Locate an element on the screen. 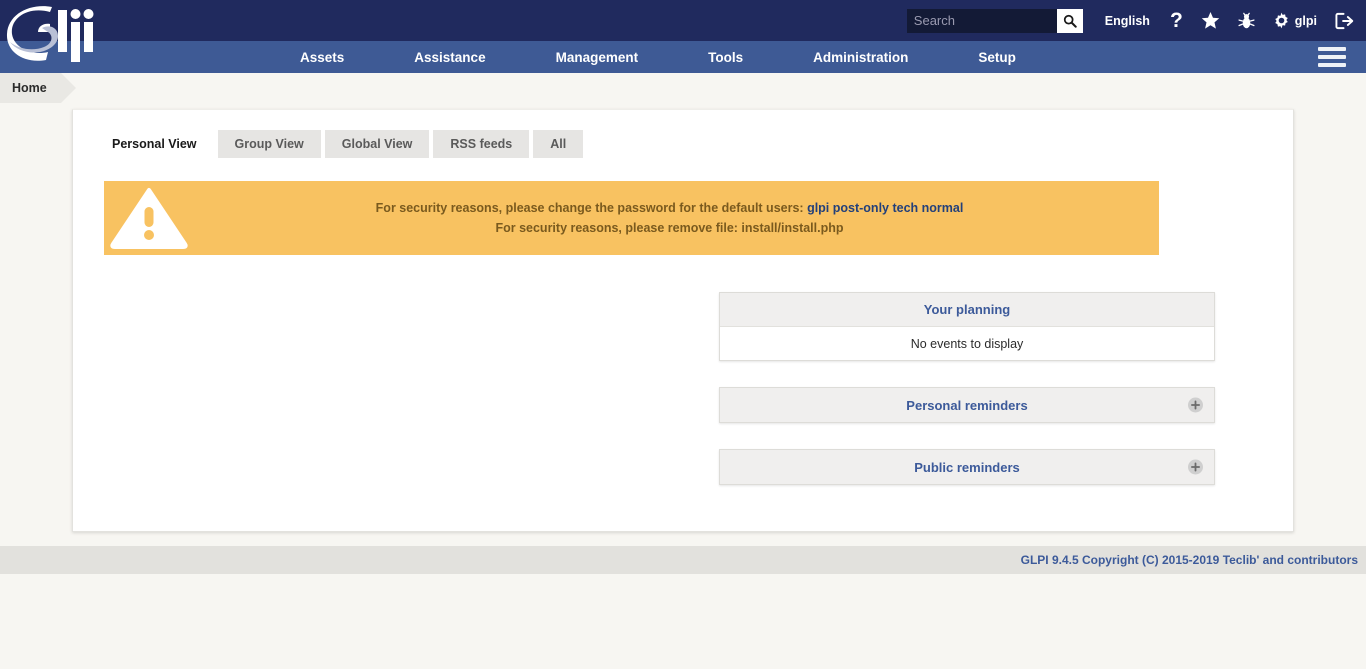 This screenshot has height=669, width=1366. widget-header: Your planning is located at coordinates (967, 310).